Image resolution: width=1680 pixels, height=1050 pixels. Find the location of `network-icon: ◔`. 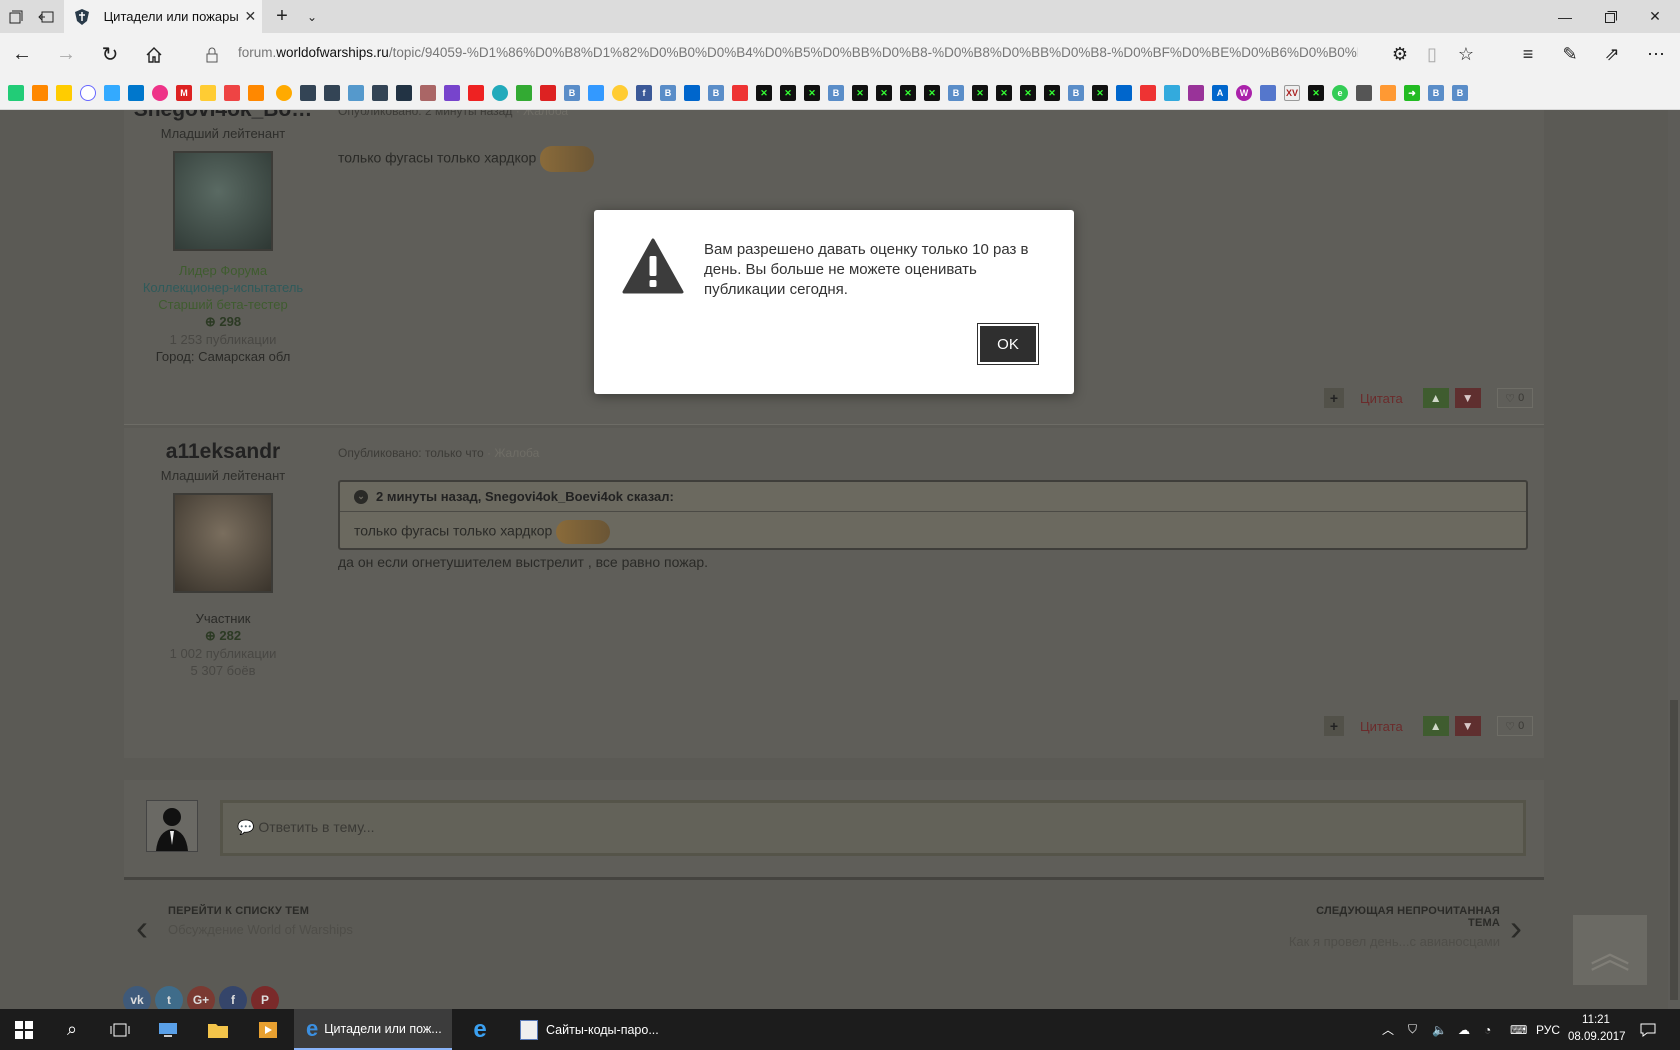

network-icon: ◔ is located at coordinates (1487, 1029).